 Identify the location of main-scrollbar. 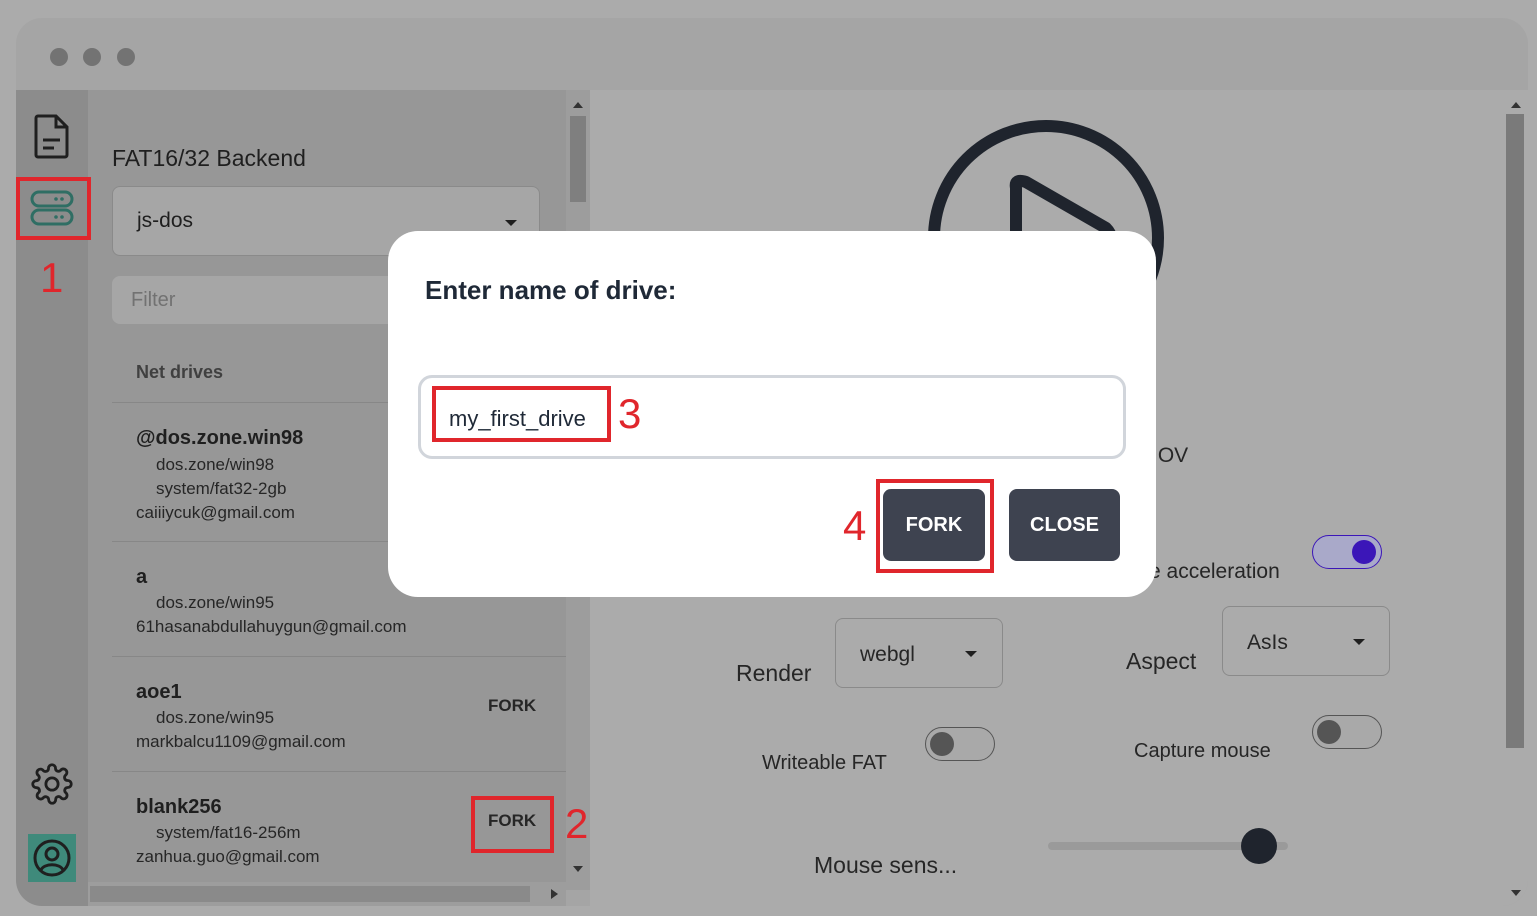
(1516, 498).